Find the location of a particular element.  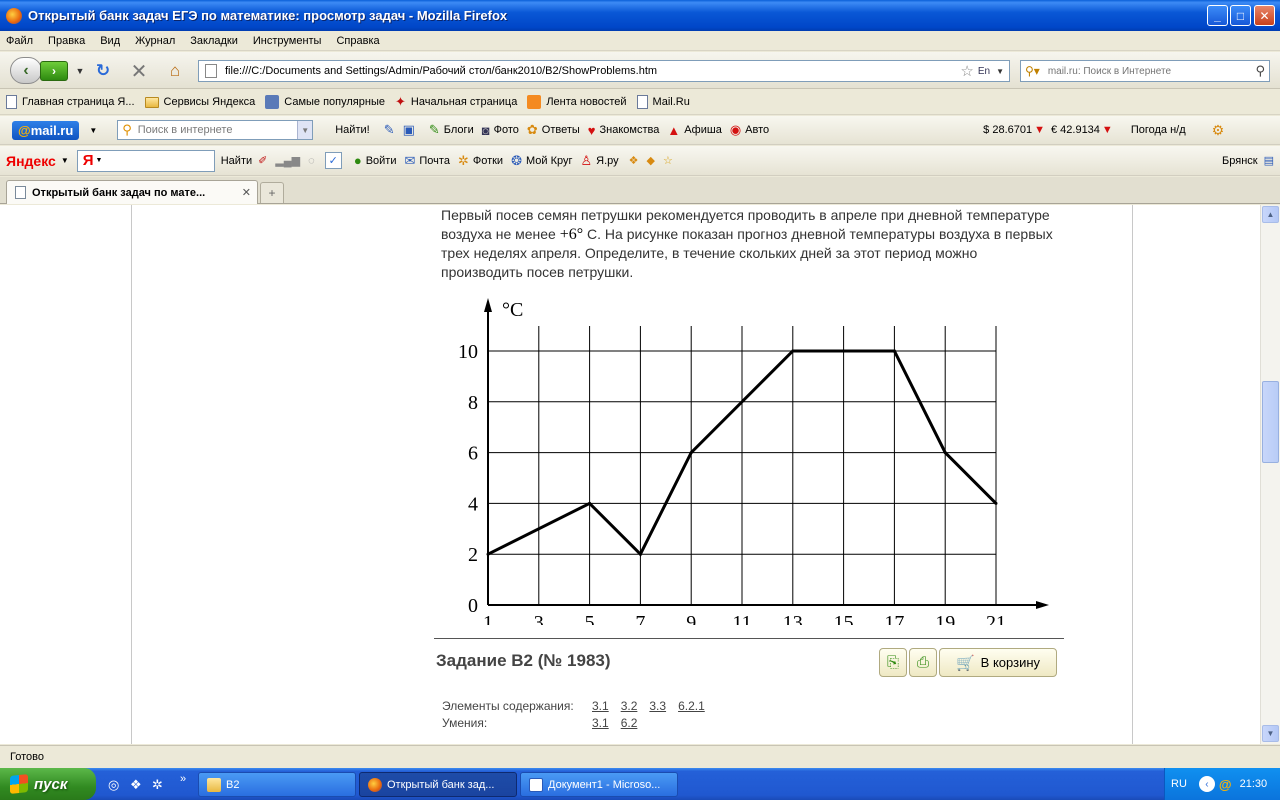

yandex-logo: Яндекс is located at coordinates (31, 161).